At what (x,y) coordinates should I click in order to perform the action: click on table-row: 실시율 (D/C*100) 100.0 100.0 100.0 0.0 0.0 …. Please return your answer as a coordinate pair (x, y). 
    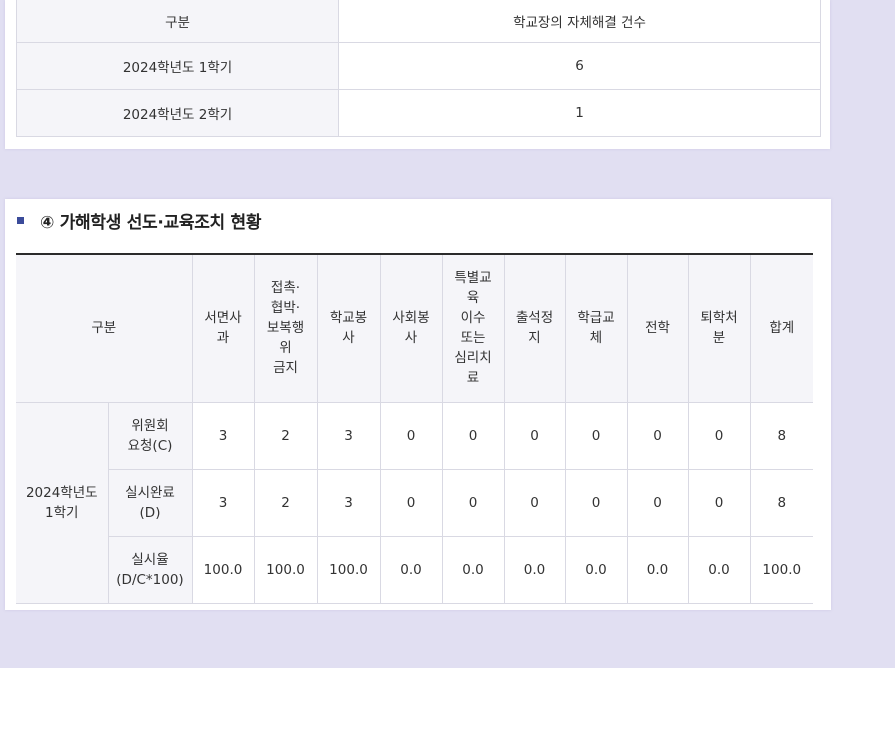
    Looking at the image, I should click on (414, 569).